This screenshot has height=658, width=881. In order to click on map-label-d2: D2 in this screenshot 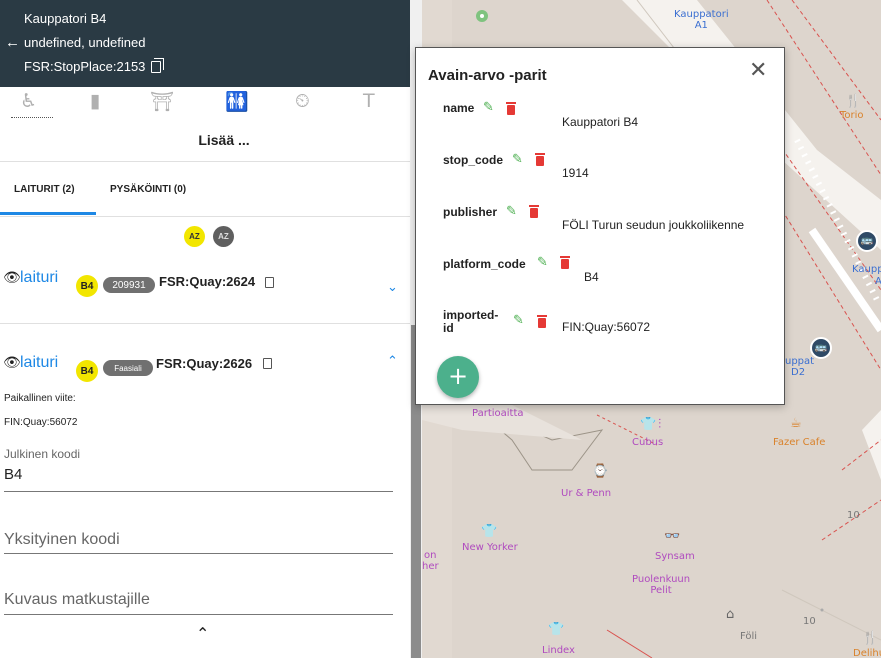, I will do `click(798, 372)`.